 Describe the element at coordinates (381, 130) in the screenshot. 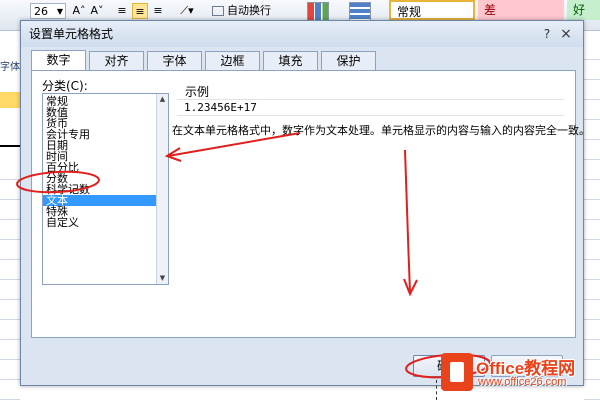

I see `format-description: 在文本单元格格式中，数字作为文本处理。单元格显示的内容与输入的内容完全一致。` at that location.